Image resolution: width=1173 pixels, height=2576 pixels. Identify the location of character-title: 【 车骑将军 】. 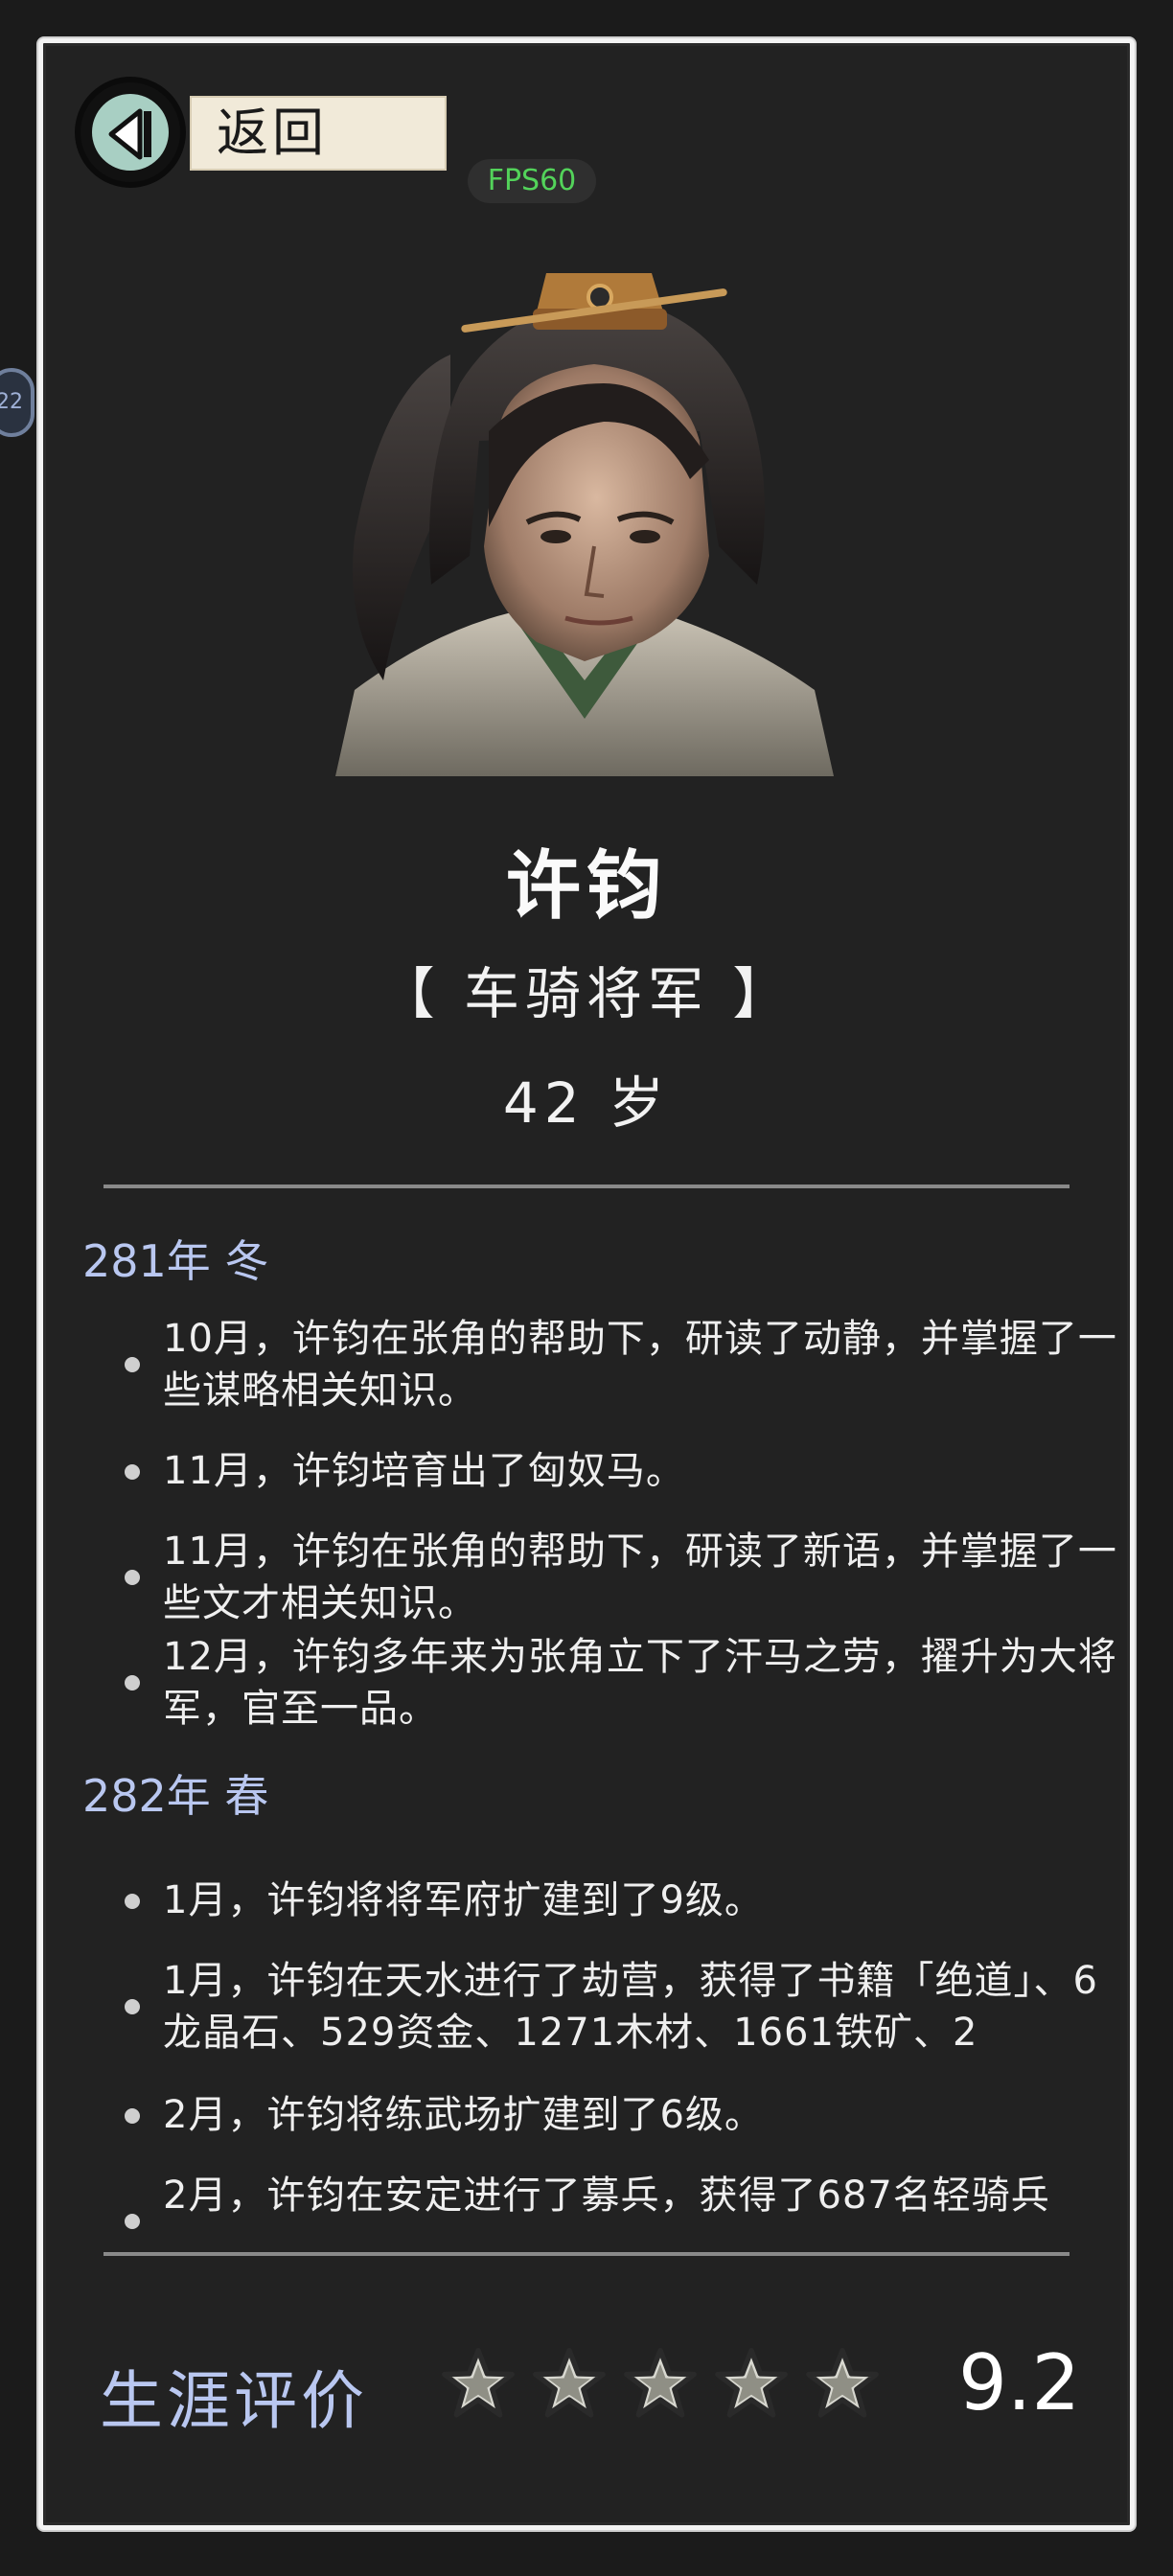
(586, 993).